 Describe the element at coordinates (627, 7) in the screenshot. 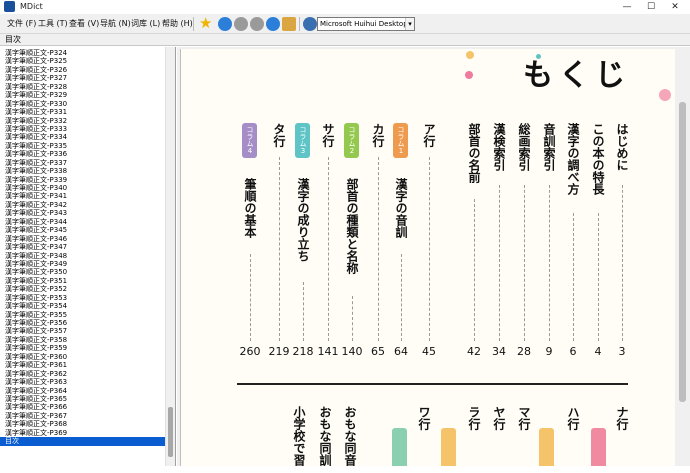

I see `minimize-button: —` at that location.